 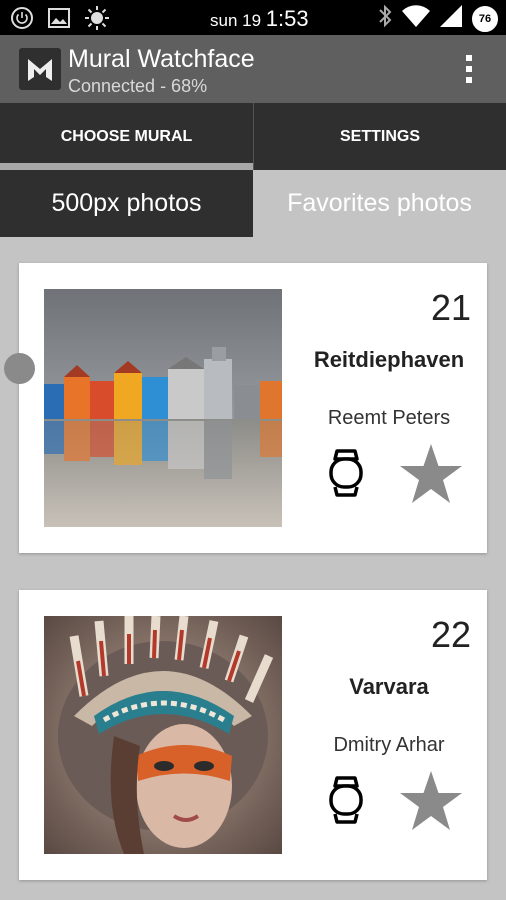 What do you see at coordinates (19, 368) in the screenshot?
I see `edge-handle` at bounding box center [19, 368].